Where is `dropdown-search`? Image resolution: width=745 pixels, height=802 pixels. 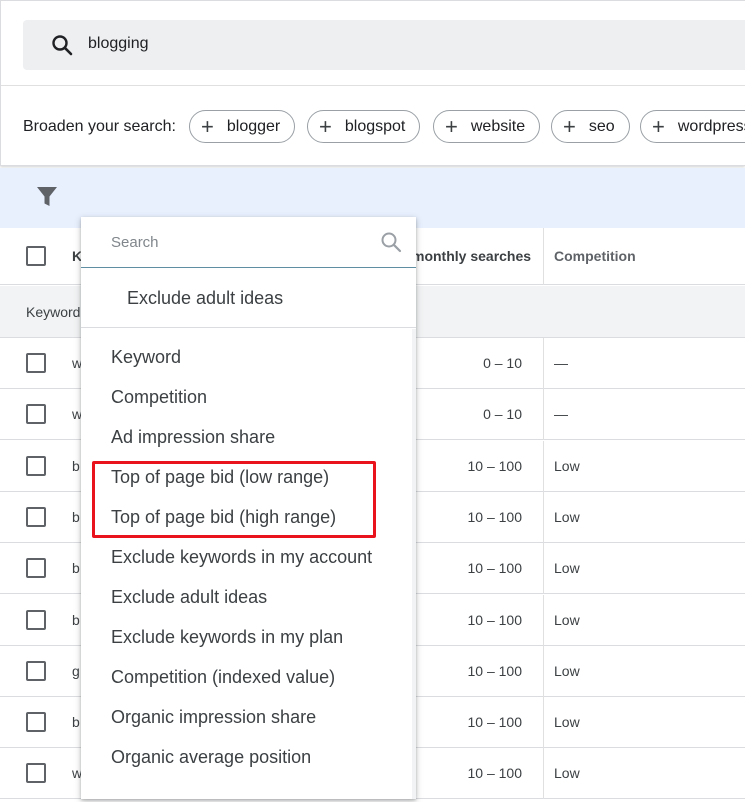
dropdown-search is located at coordinates (248, 242).